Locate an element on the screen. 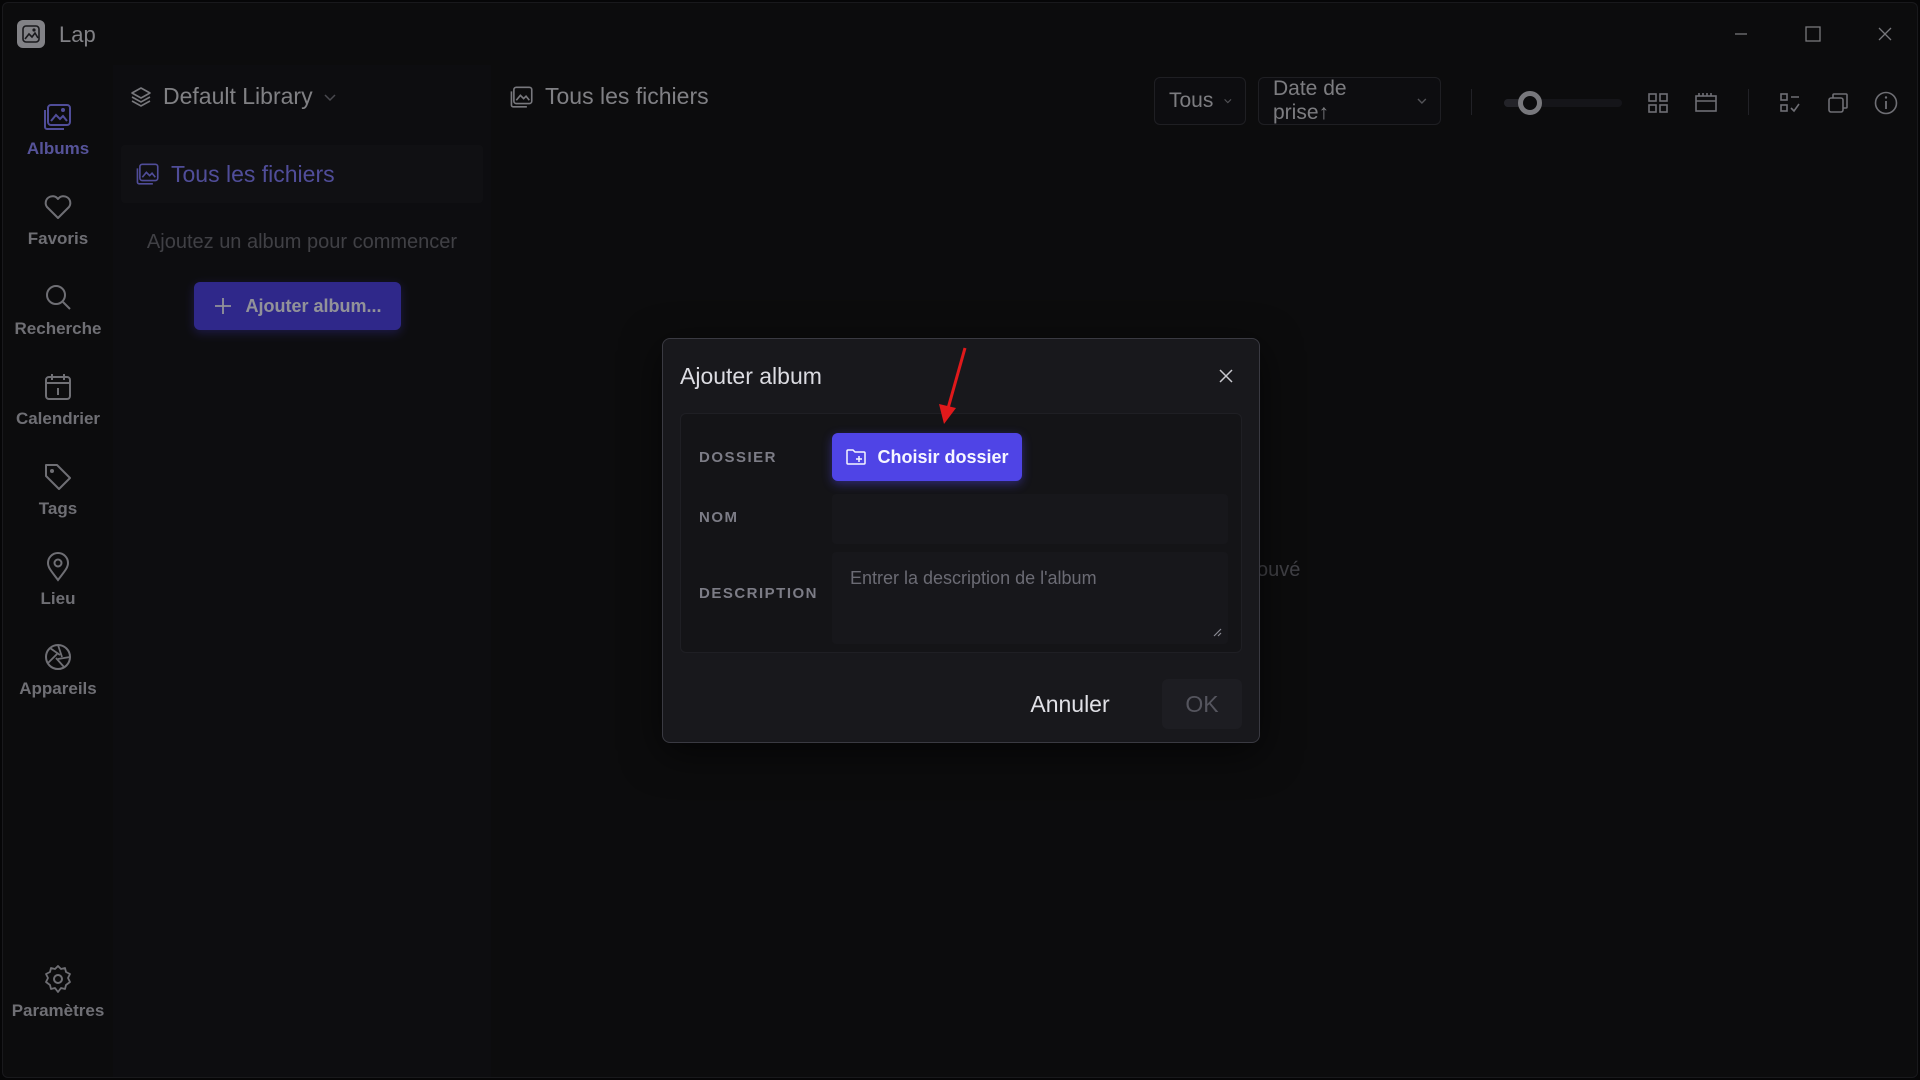  close-icon is located at coordinates (1226, 376).